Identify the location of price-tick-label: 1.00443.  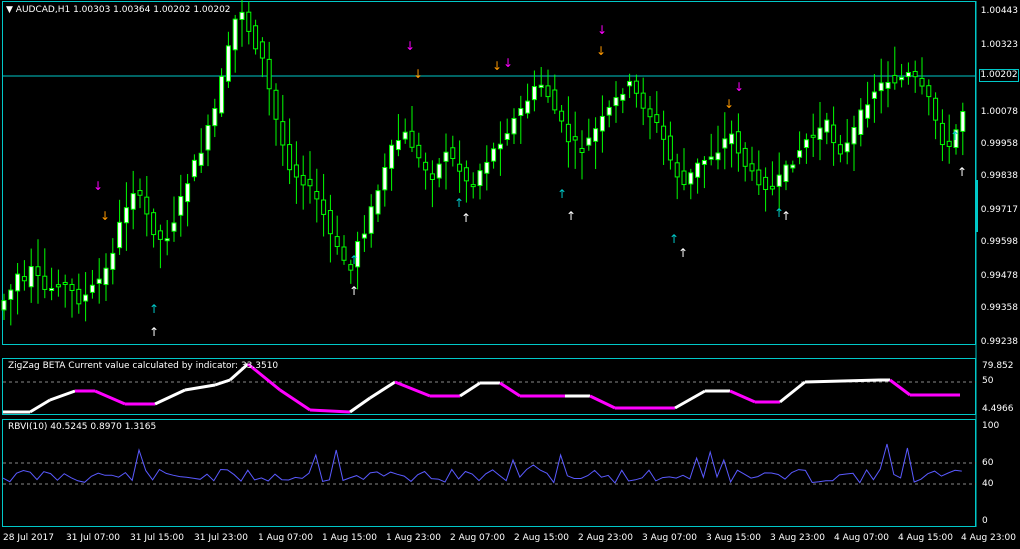
(999, 11).